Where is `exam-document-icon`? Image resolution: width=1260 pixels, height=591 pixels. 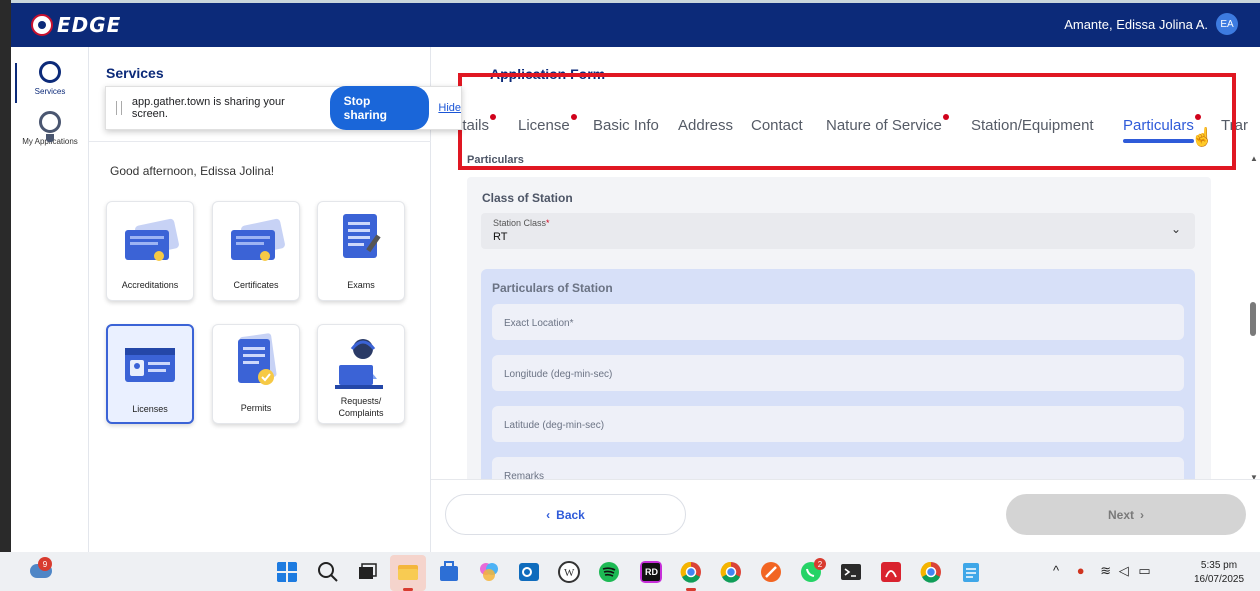
exam-document-icon is located at coordinates (362, 236).